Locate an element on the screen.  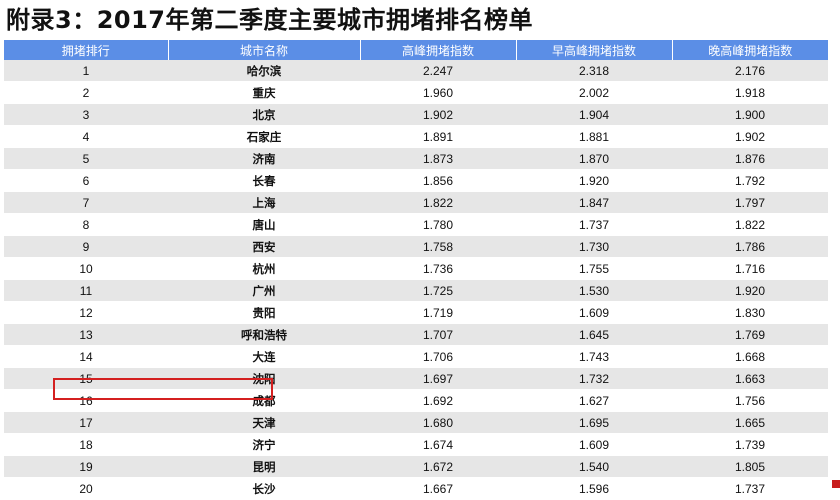
table-row: 9 西安 1.758 1.730 1.786 is located at coordinates (416, 246).